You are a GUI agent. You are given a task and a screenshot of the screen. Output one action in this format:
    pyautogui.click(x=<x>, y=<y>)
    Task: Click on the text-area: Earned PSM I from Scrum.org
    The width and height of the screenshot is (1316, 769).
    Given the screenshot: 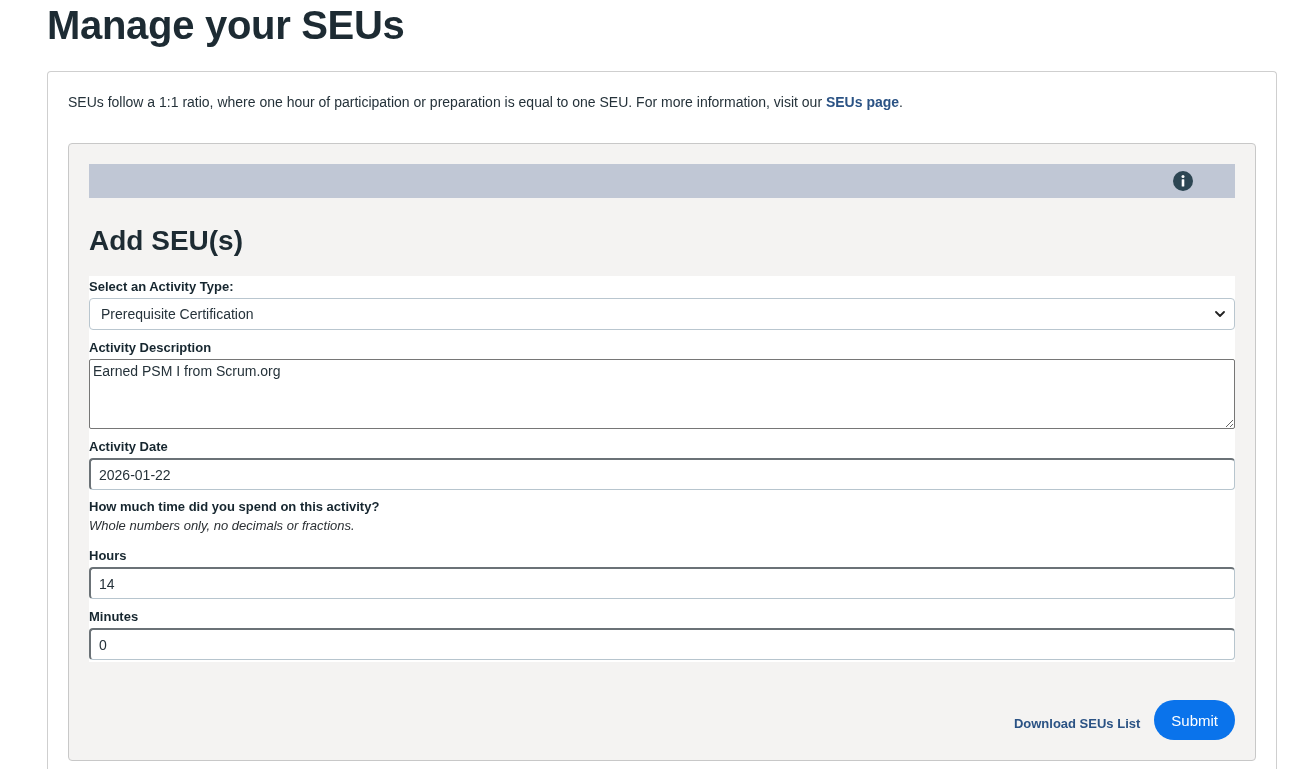 What is the action you would take?
    pyautogui.click(x=662, y=394)
    